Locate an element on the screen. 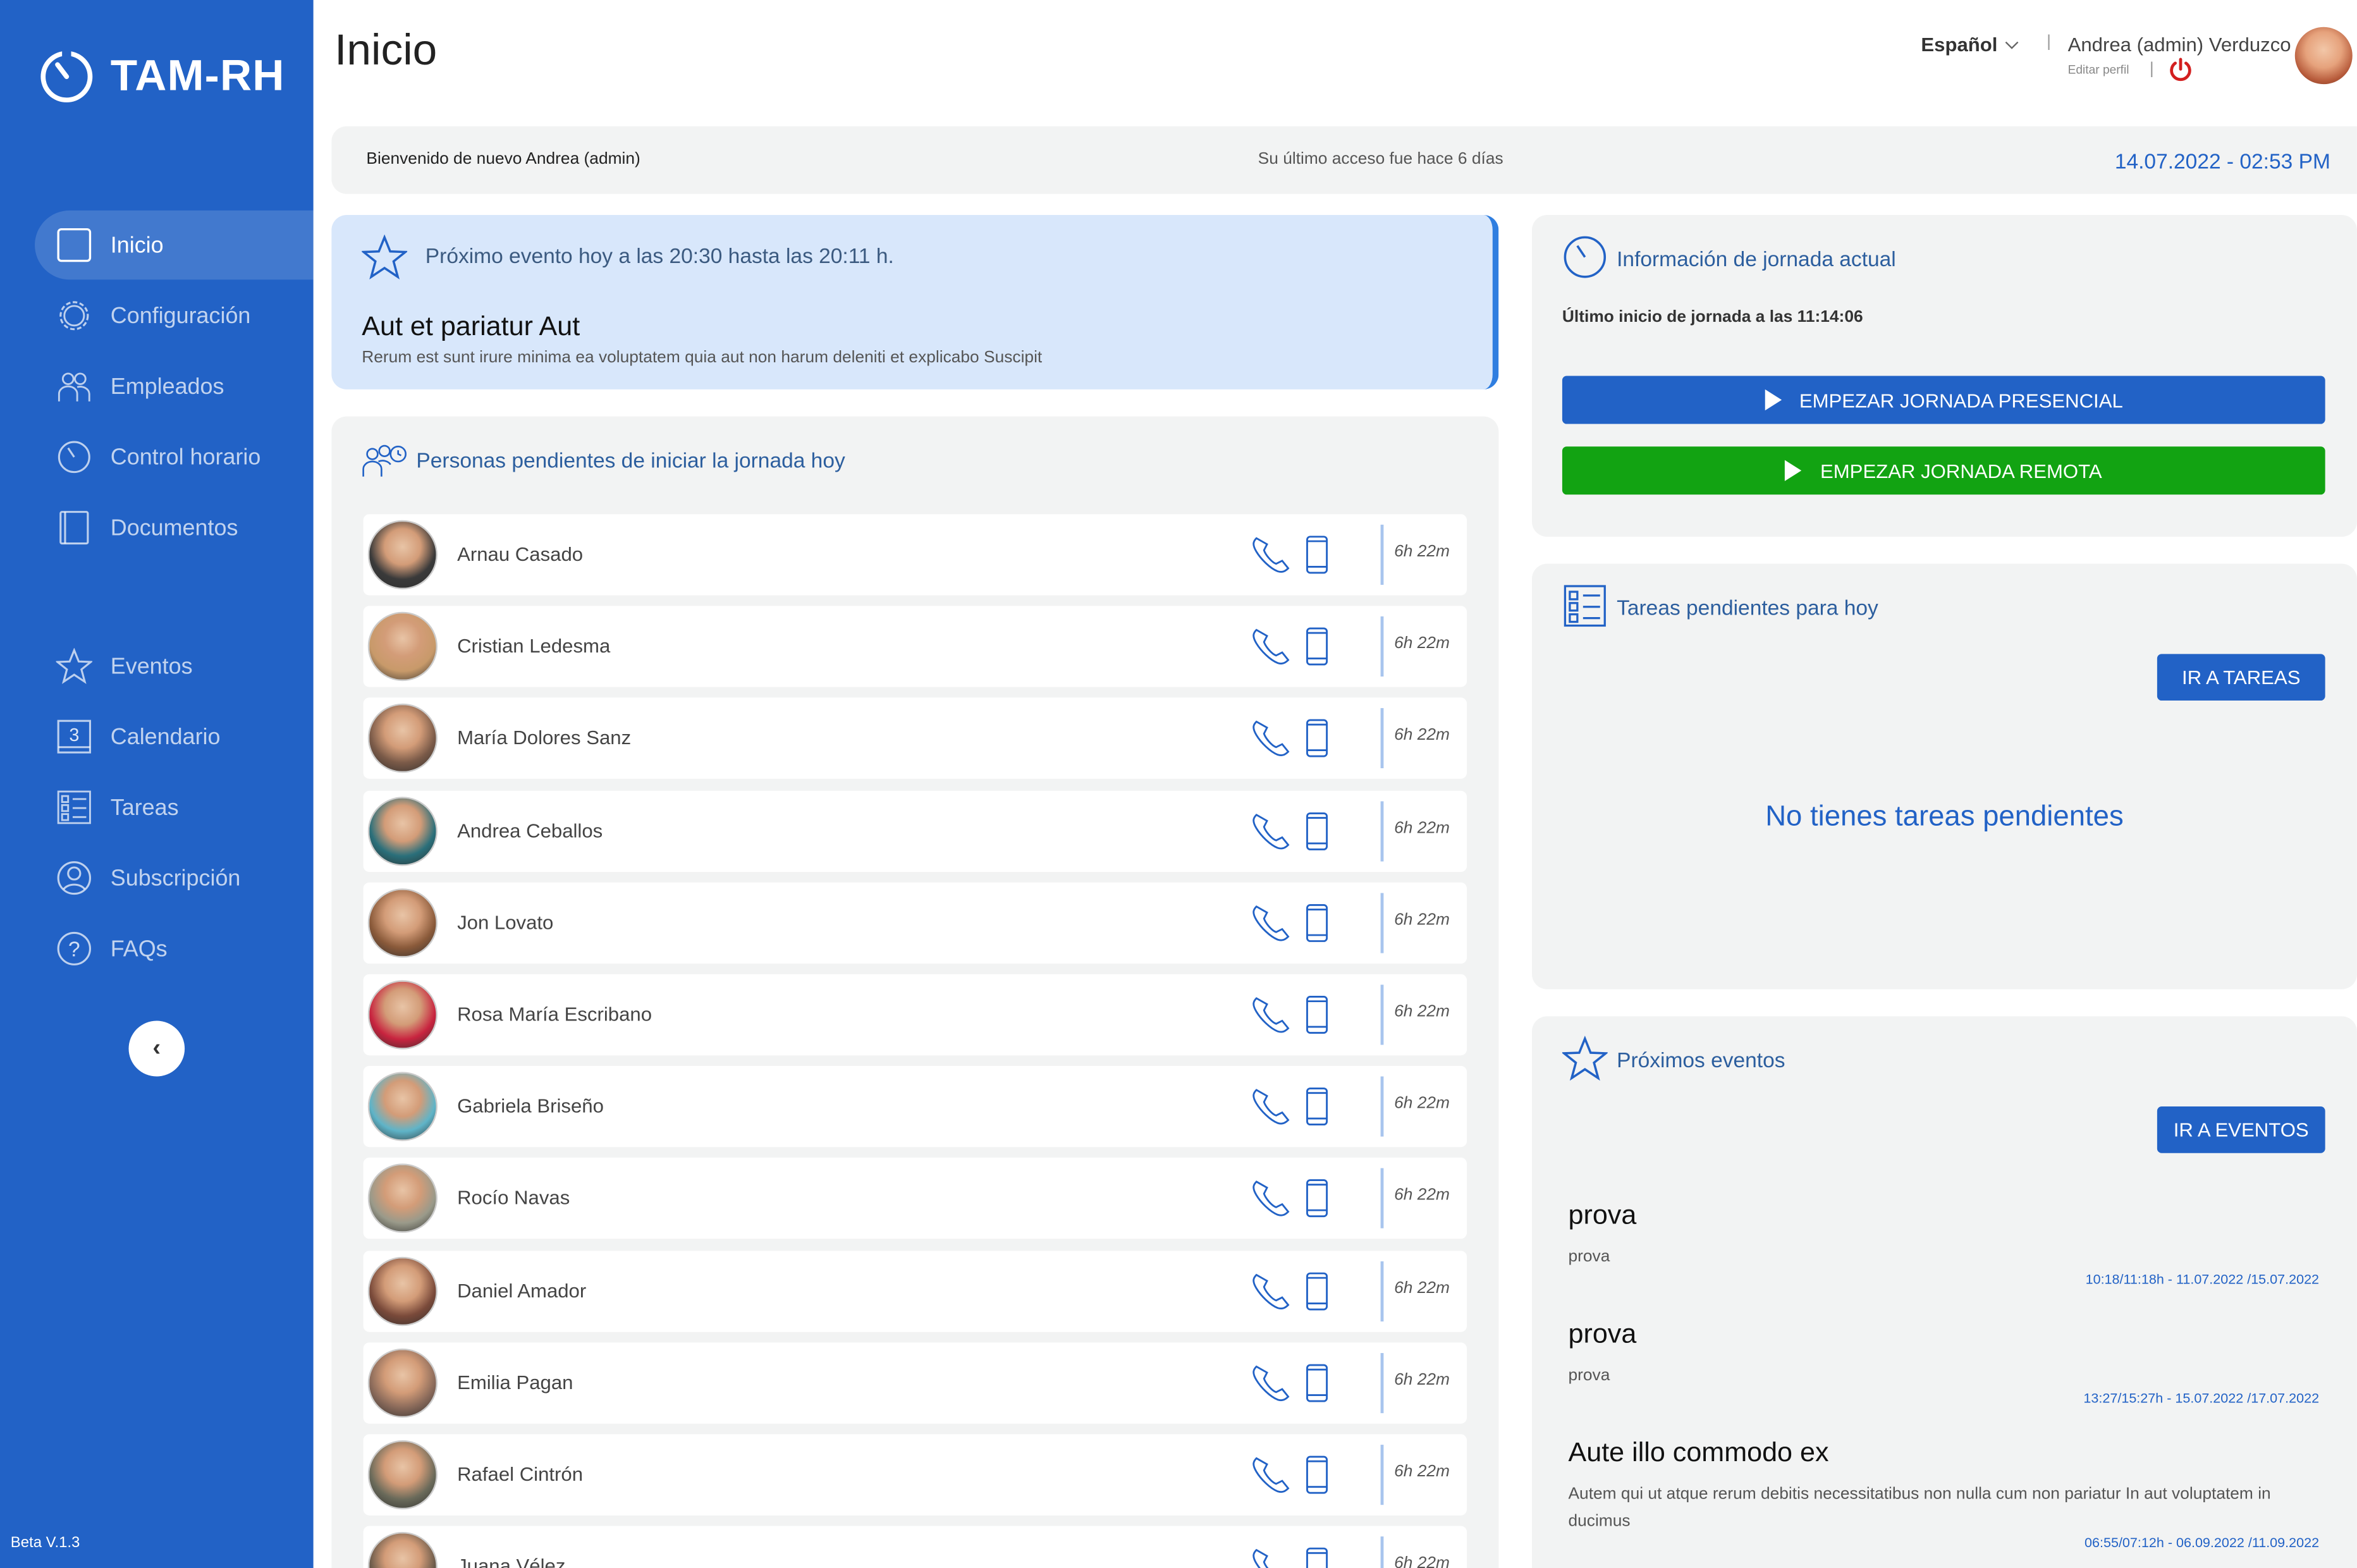 The height and width of the screenshot is (1568, 2357). table-row: Andrea Ceballos 6h 22m is located at coordinates (915, 831).